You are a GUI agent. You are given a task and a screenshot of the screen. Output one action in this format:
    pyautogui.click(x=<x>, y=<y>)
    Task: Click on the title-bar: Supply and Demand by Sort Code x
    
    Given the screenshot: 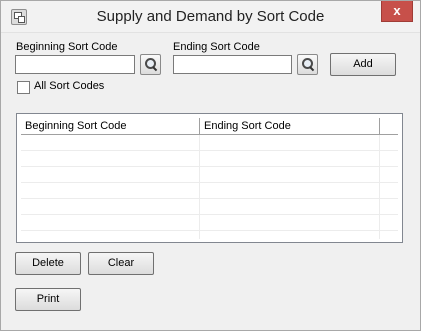 What is the action you would take?
    pyautogui.click(x=210, y=17)
    